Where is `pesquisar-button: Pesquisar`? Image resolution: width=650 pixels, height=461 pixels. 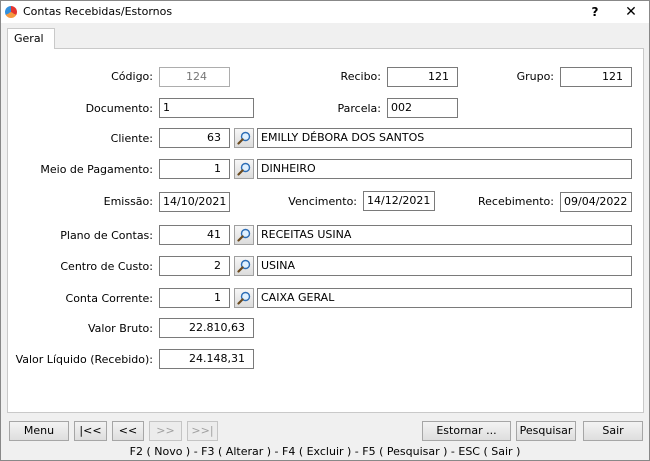 pesquisar-button: Pesquisar is located at coordinates (546, 431).